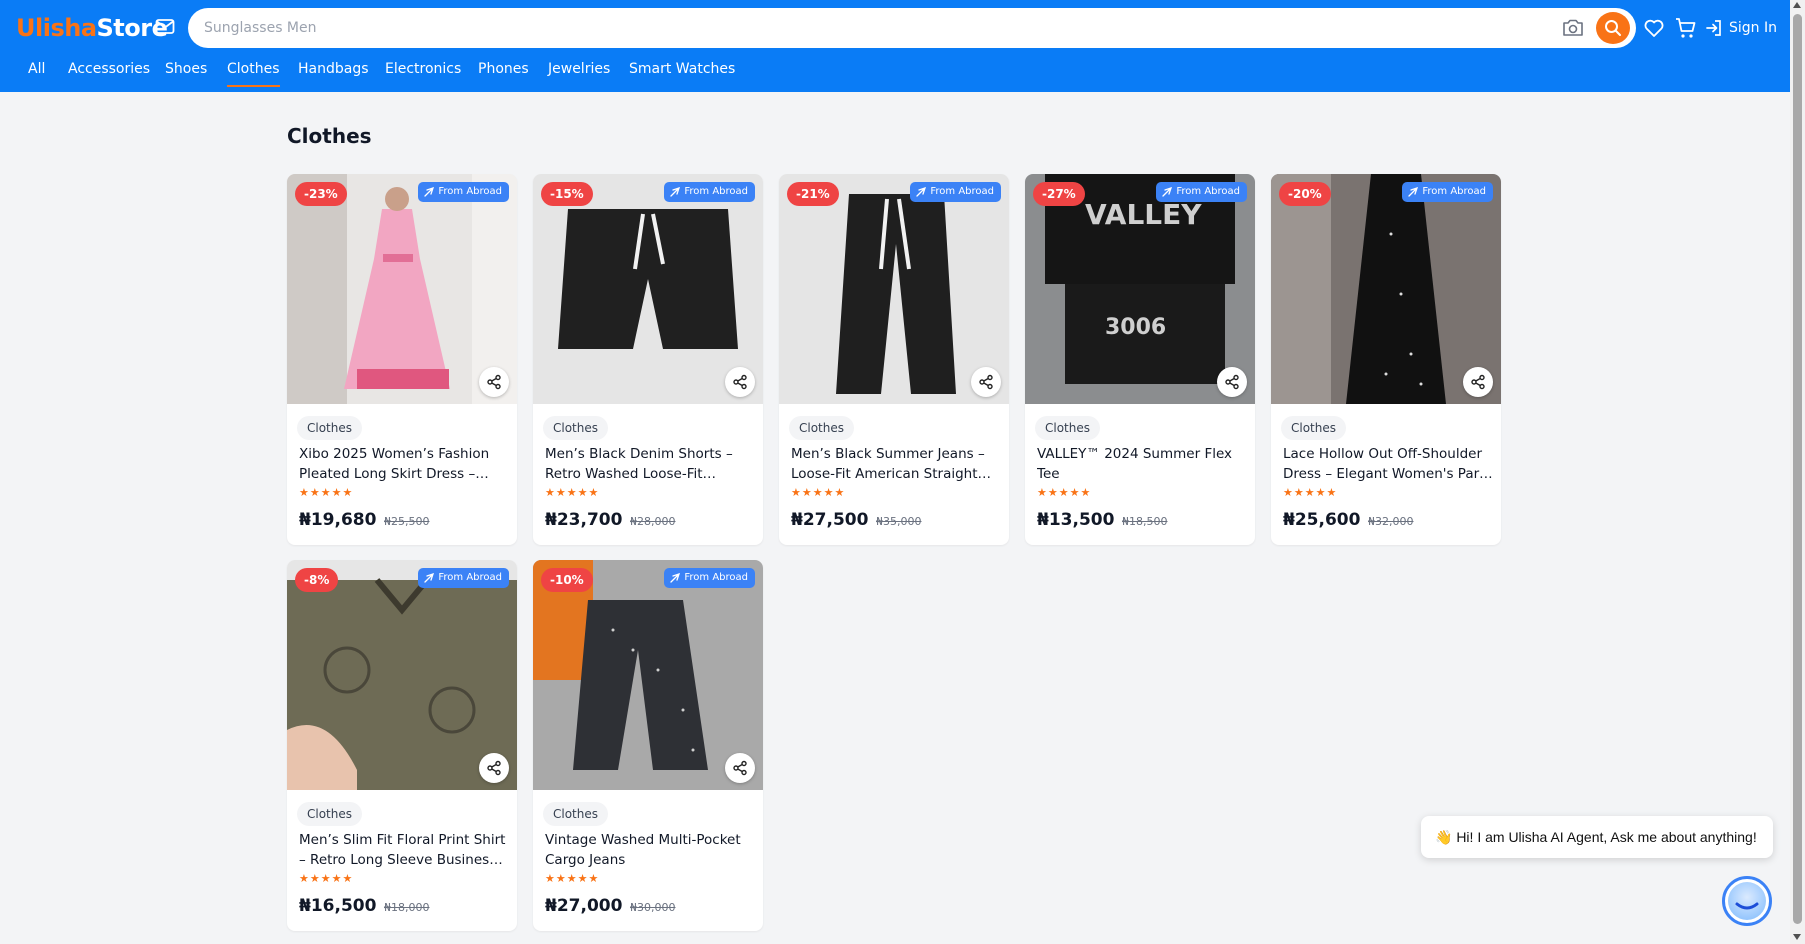 This screenshot has height=944, width=1805. Describe the element at coordinates (1654, 28) in the screenshot. I see `heart-icon` at that location.